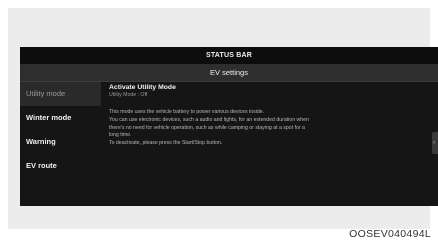 The image size is (438, 241). I want to click on page-title: EV settings, so click(229, 73).